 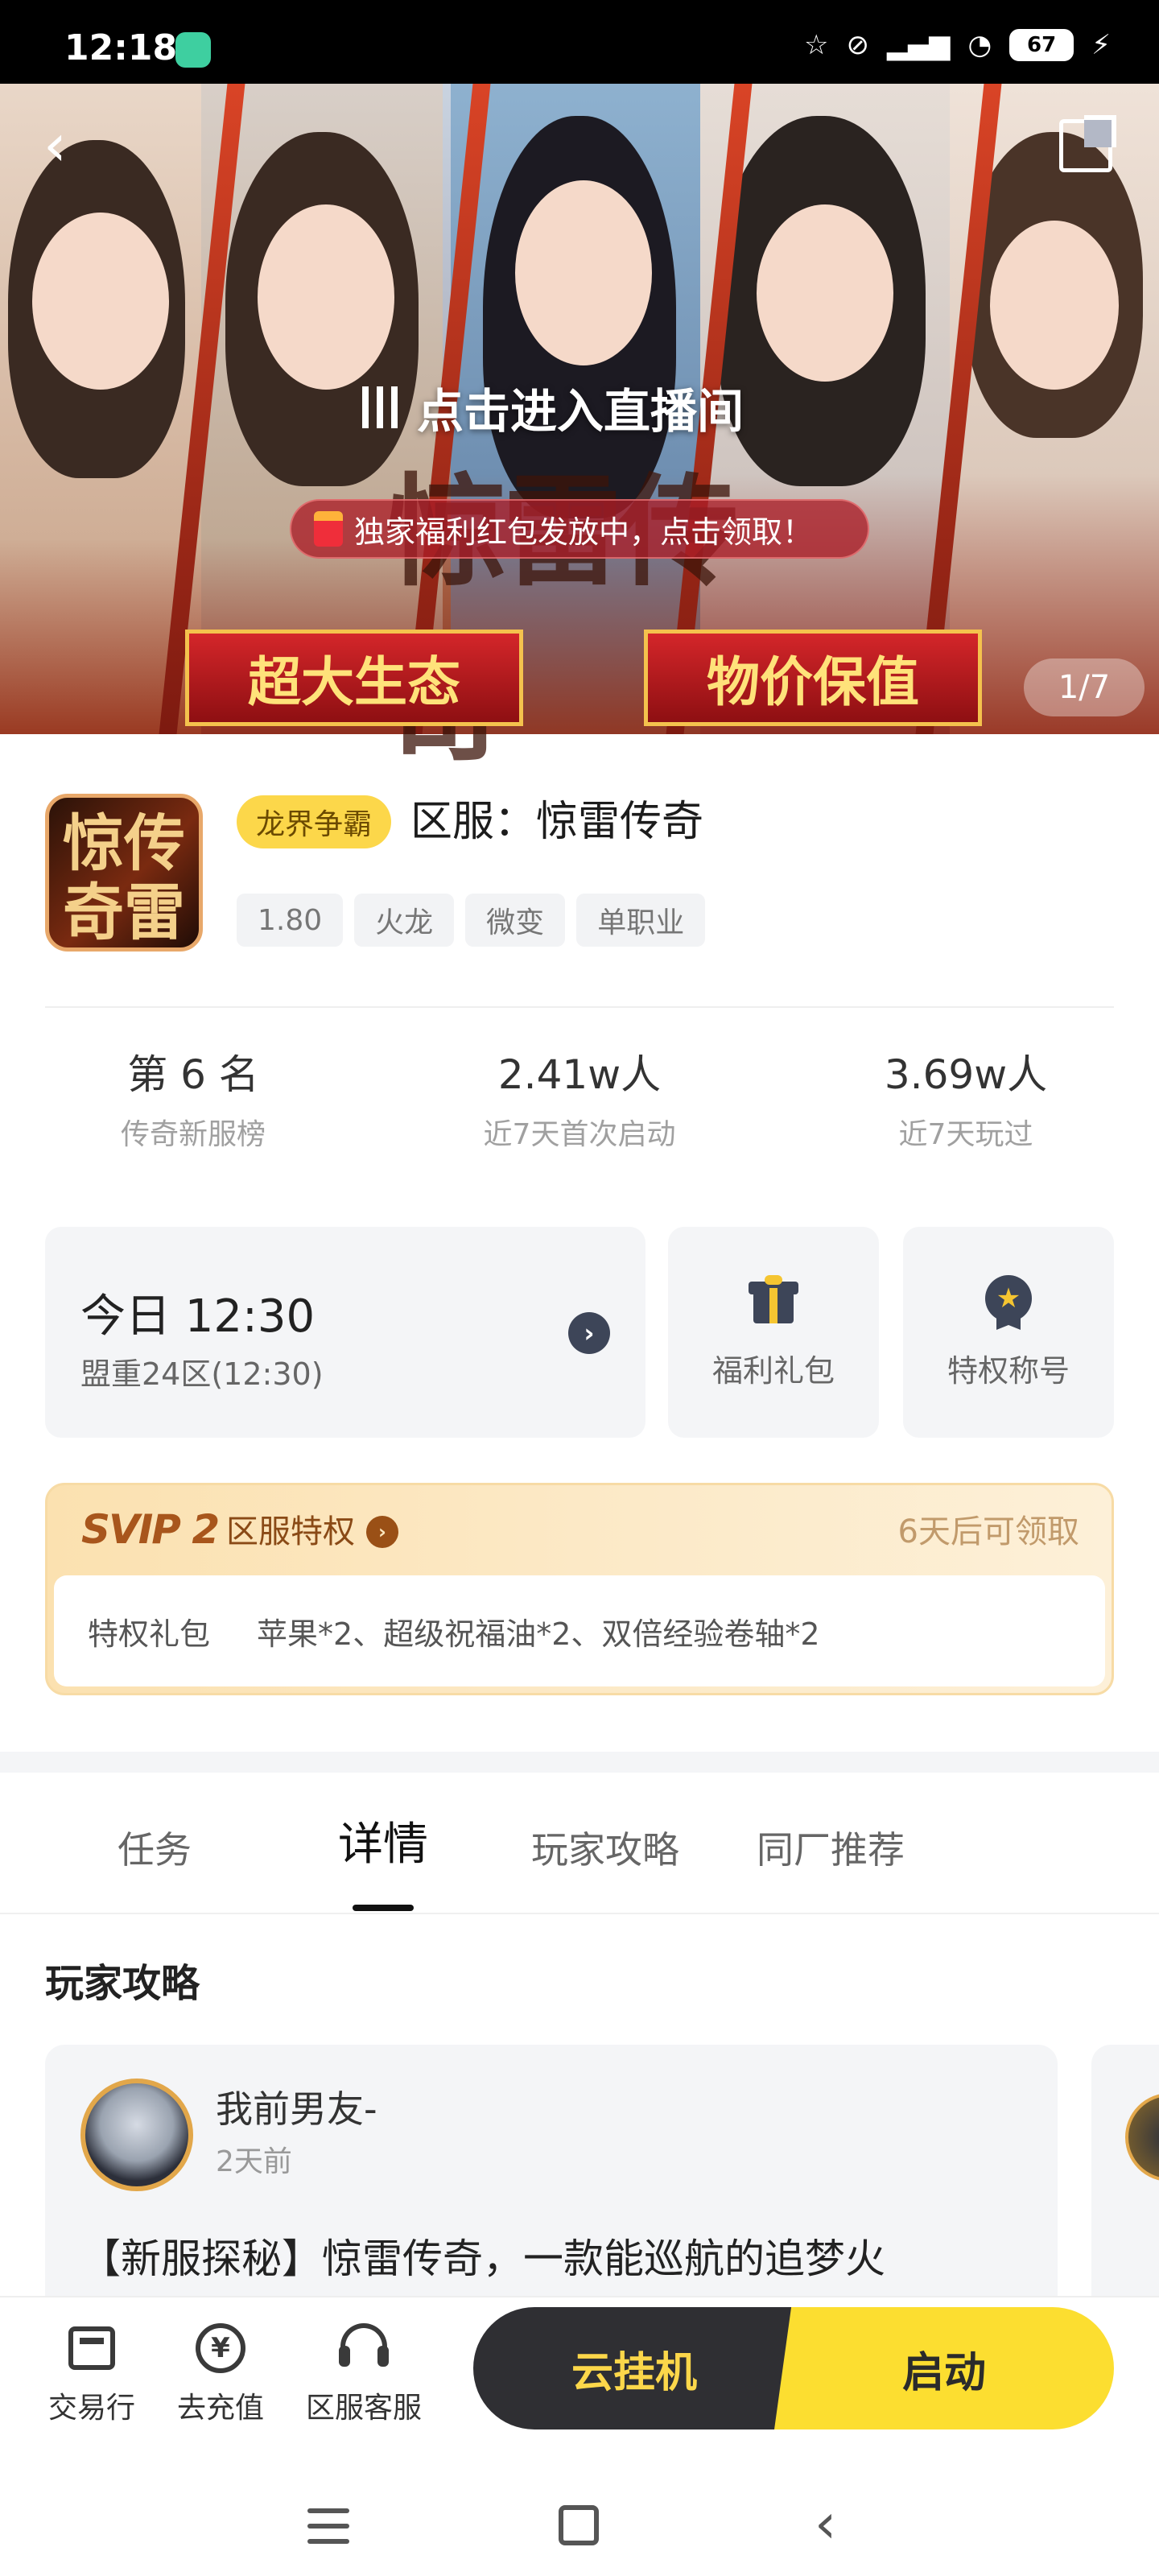 I want to click on alarm-icon: ⊘, so click(x=858, y=45).